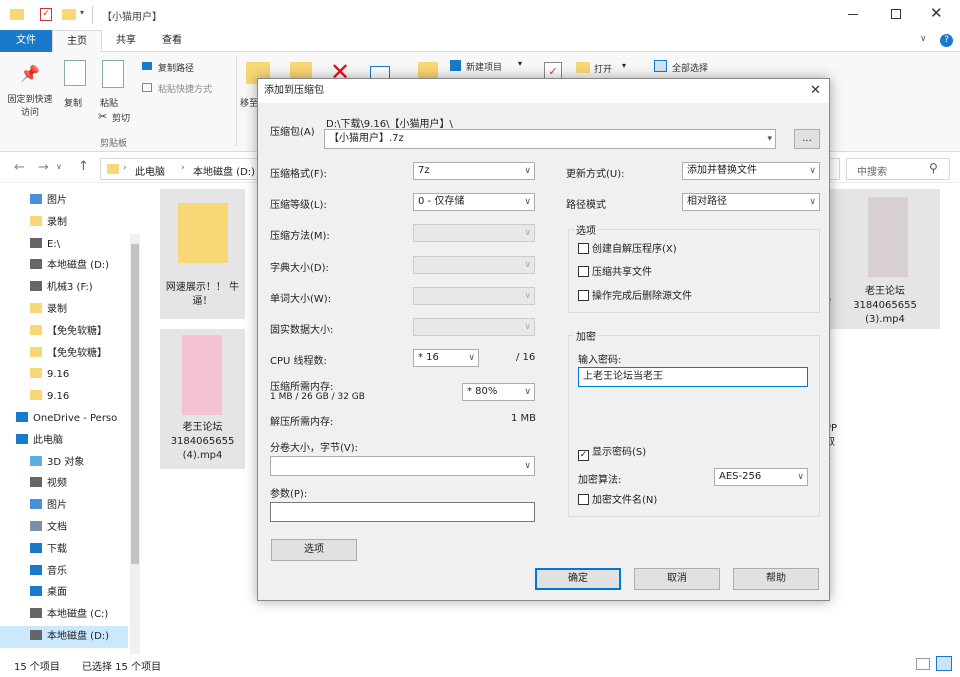  Describe the element at coordinates (520, 63) in the screenshot. I see `new-item-dropdown-icon: ▾` at that location.